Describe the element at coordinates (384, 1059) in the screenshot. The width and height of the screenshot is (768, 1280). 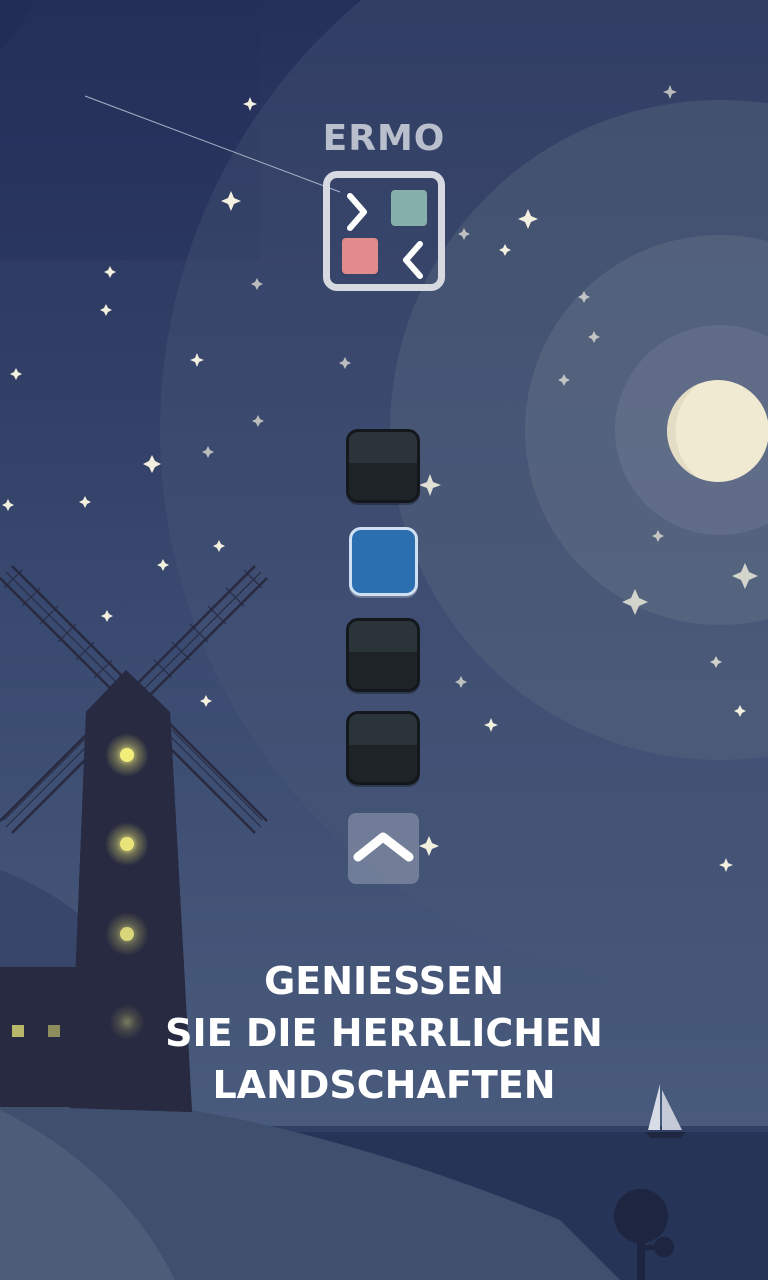
I see `caption-line-2: SIE DIE HERRLICHEN LANDSCHAFTEN` at that location.